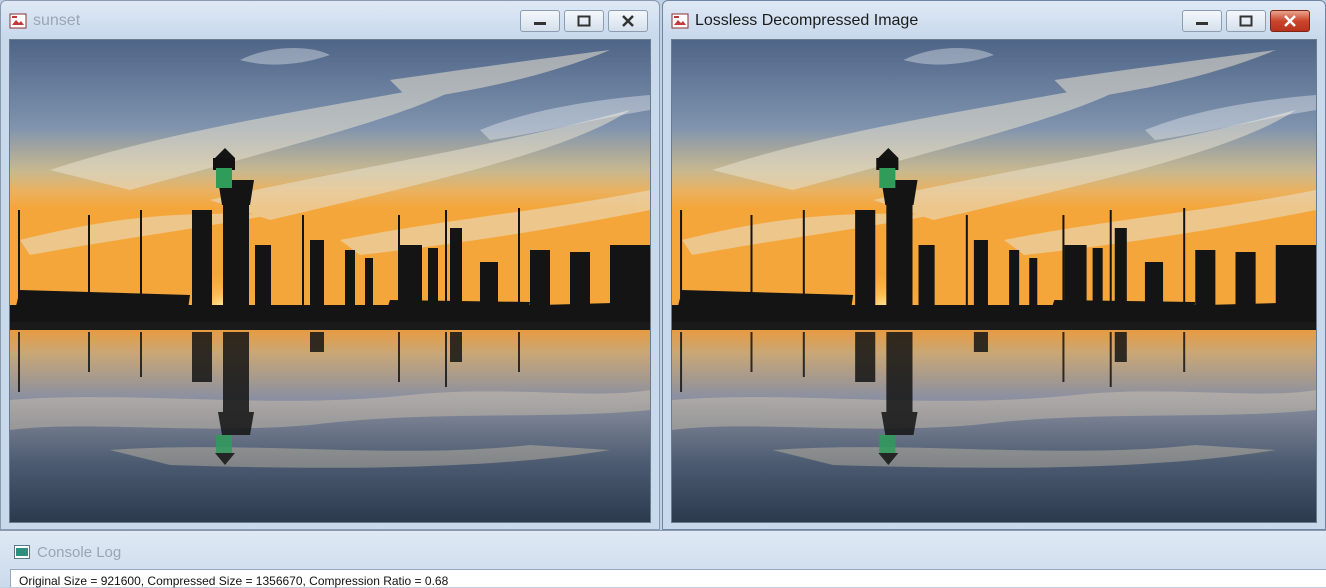  What do you see at coordinates (79, 552) in the screenshot?
I see `console-title: Console Log` at bounding box center [79, 552].